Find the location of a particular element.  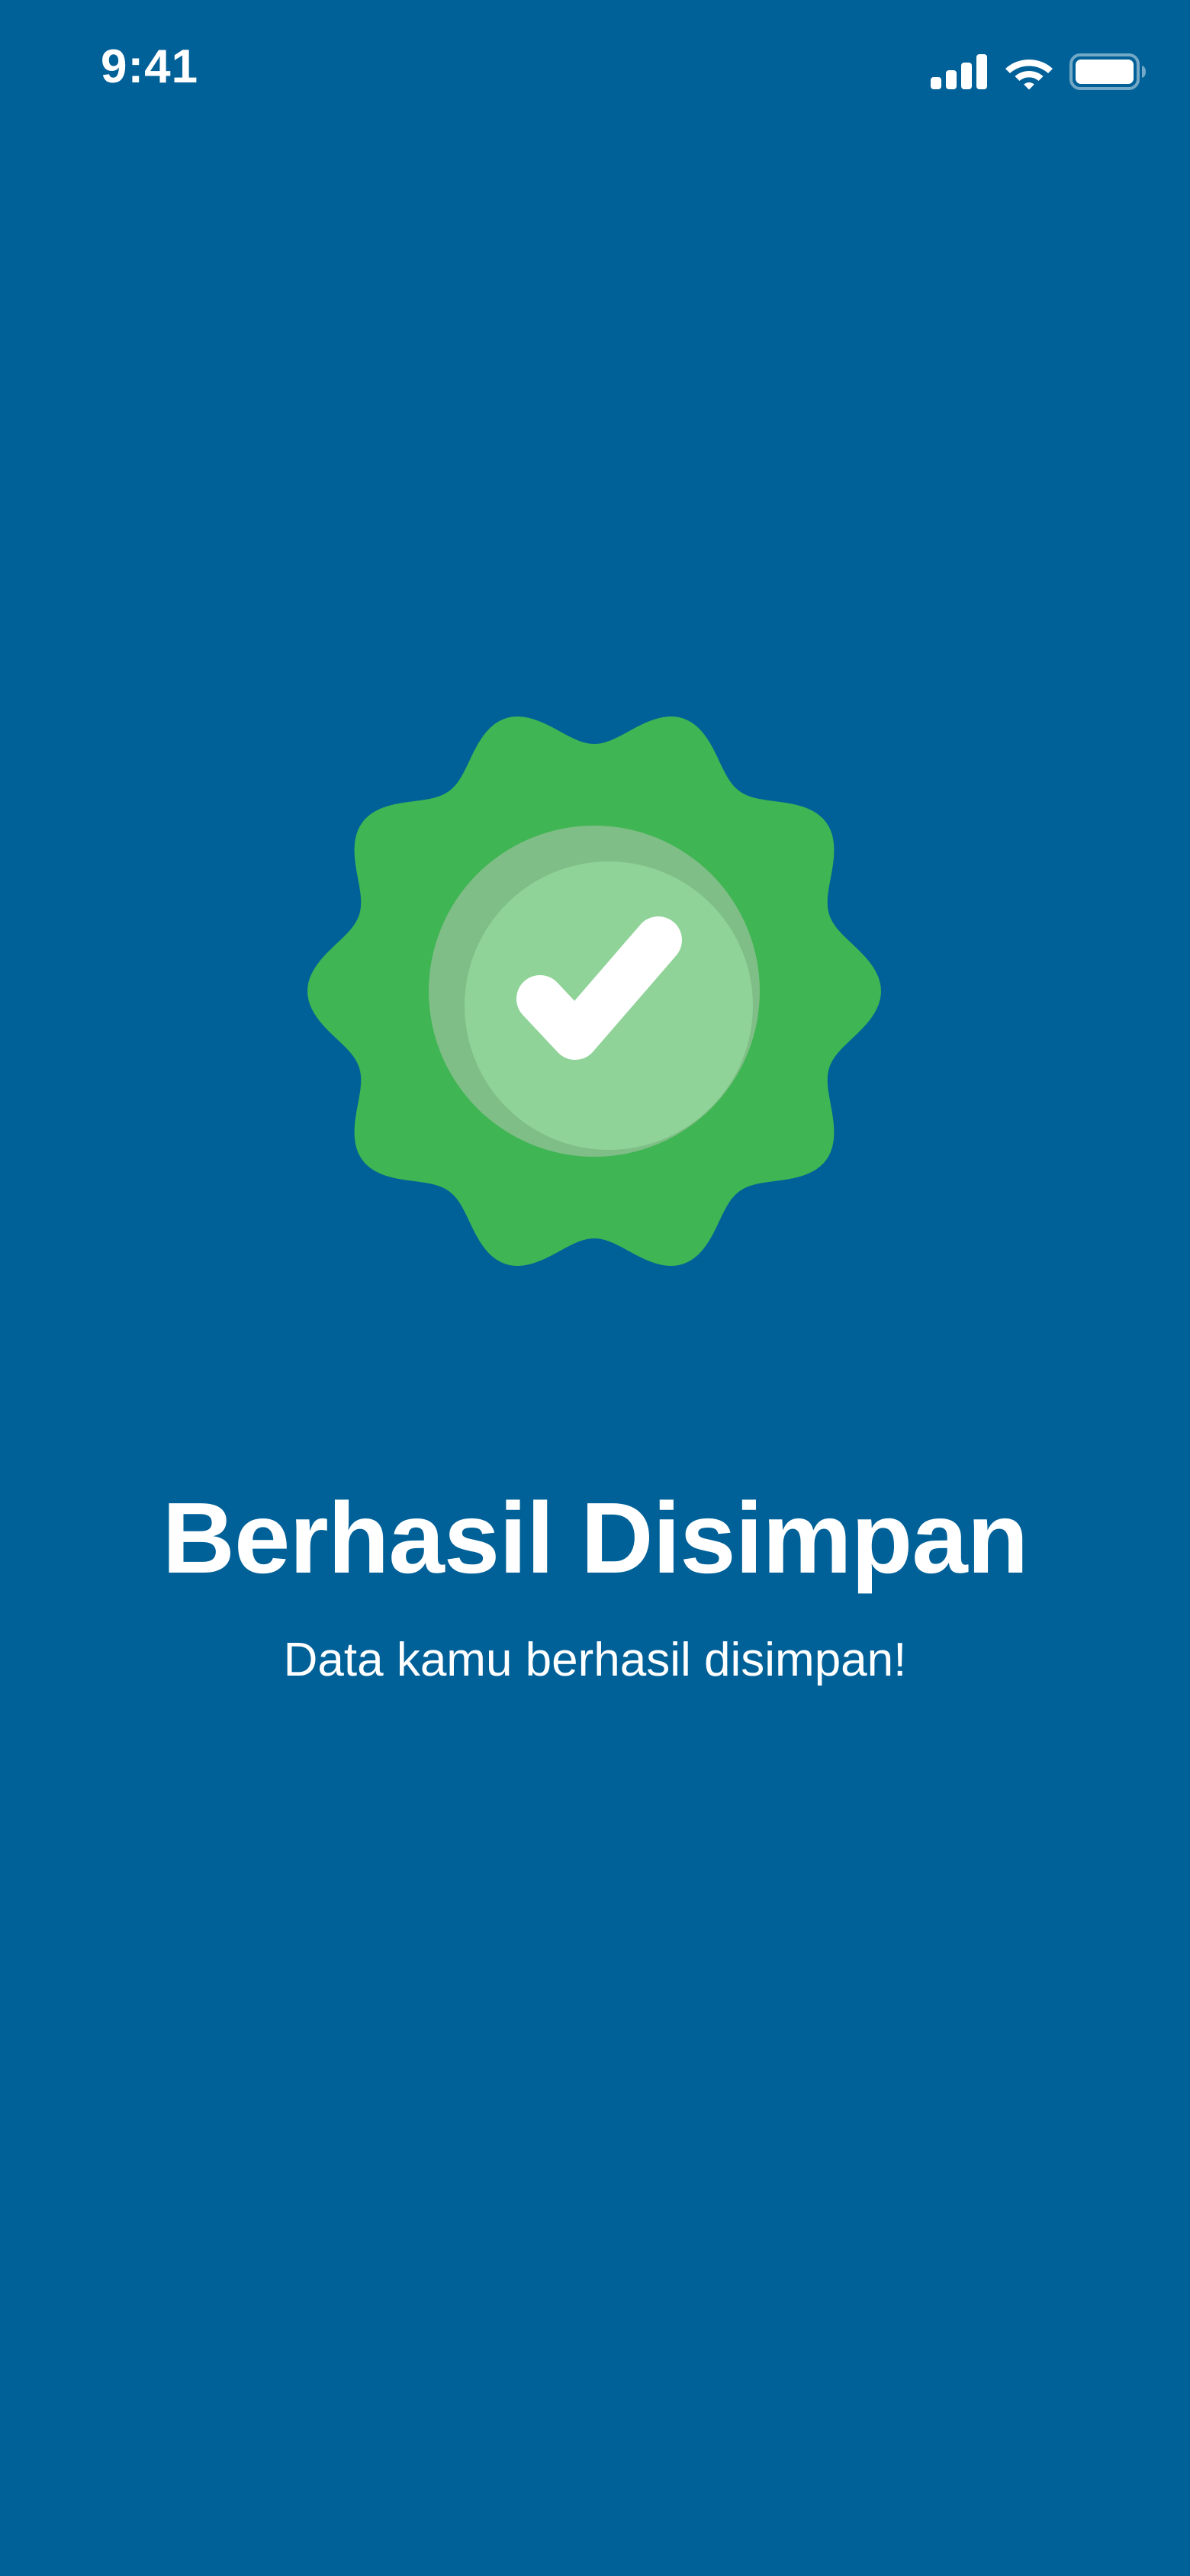

status-icons is located at coordinates (1039, 72).